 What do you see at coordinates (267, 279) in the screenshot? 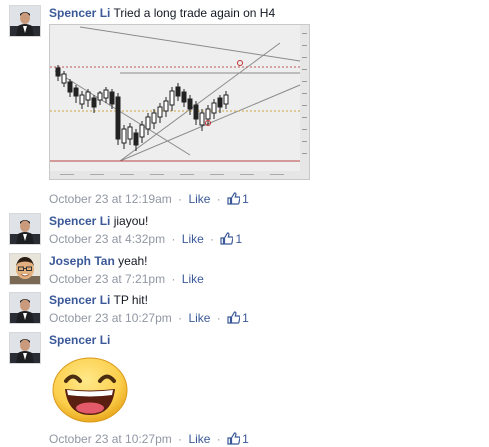
I see `comment-meta: October 23 at 7:21pm · Like` at bounding box center [267, 279].